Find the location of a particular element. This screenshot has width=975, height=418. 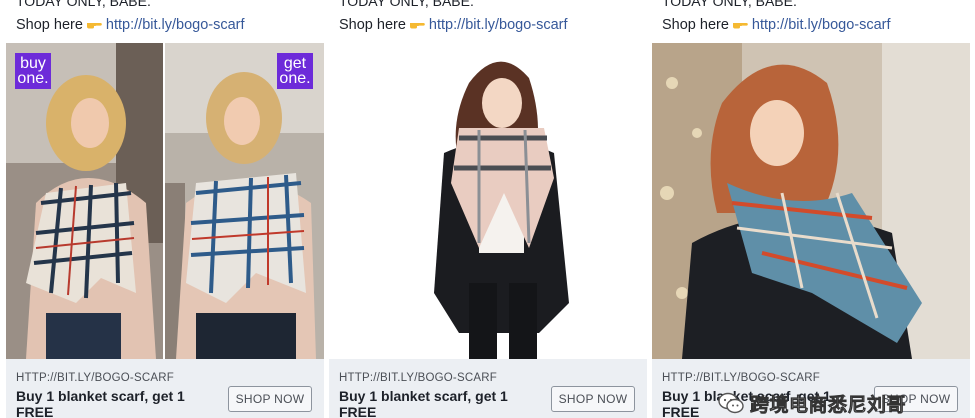

watermark: 跨境电商悉尼刘哥 is located at coordinates (846, 403).